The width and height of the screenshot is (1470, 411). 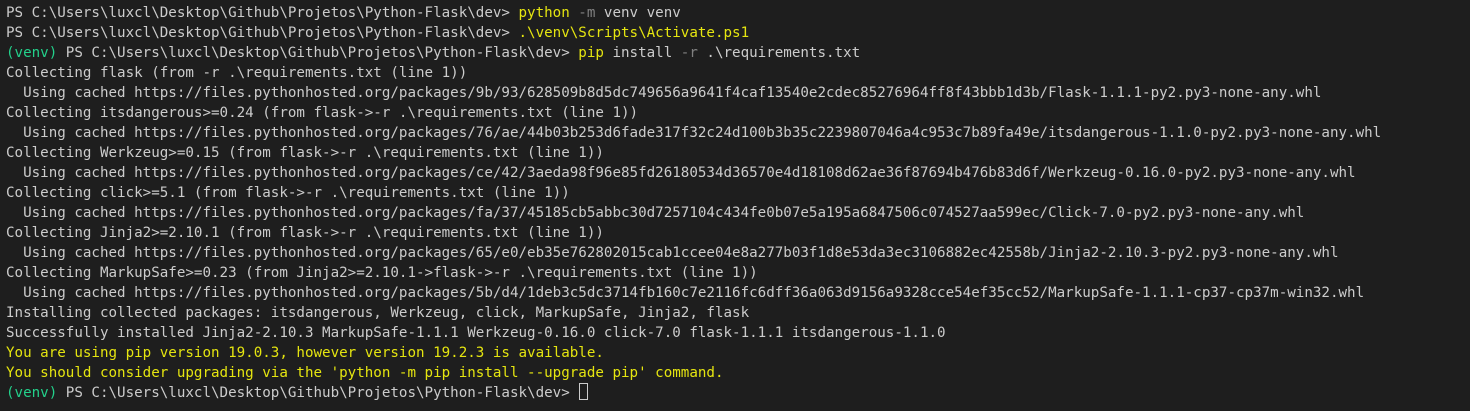 I want to click on parameter-token: -r, so click(x=685, y=53).